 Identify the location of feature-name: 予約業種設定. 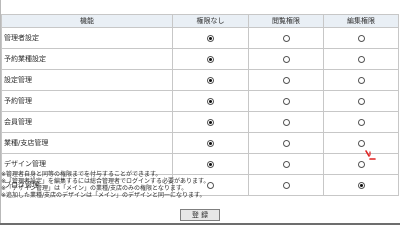
(87, 59).